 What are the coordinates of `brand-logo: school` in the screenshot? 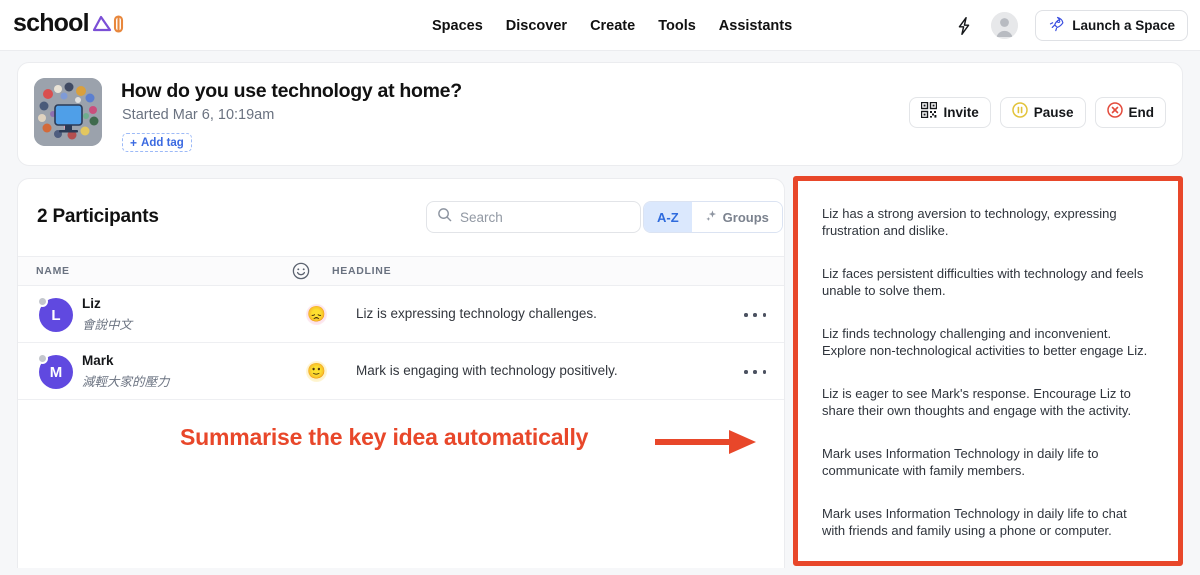 It's located at (69, 23).